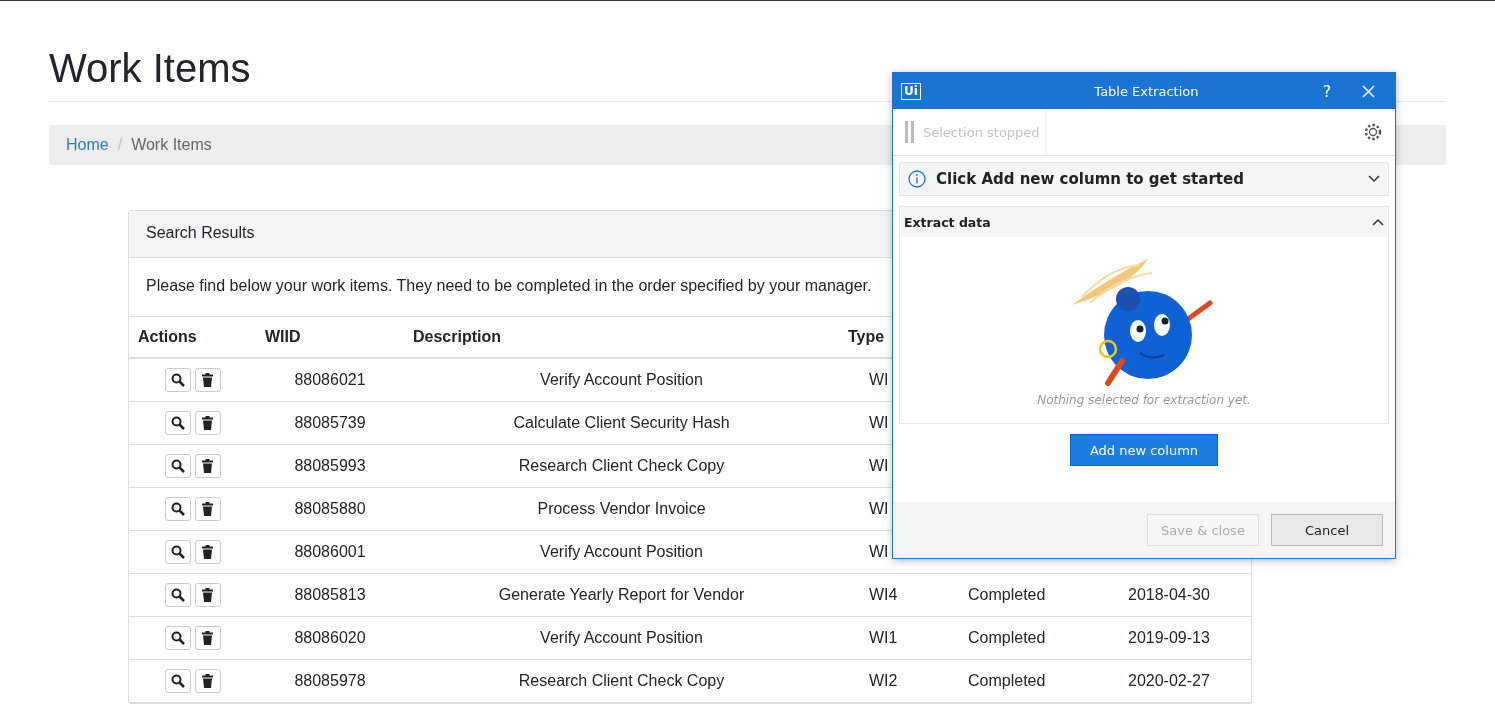  I want to click on info-icon, so click(917, 179).